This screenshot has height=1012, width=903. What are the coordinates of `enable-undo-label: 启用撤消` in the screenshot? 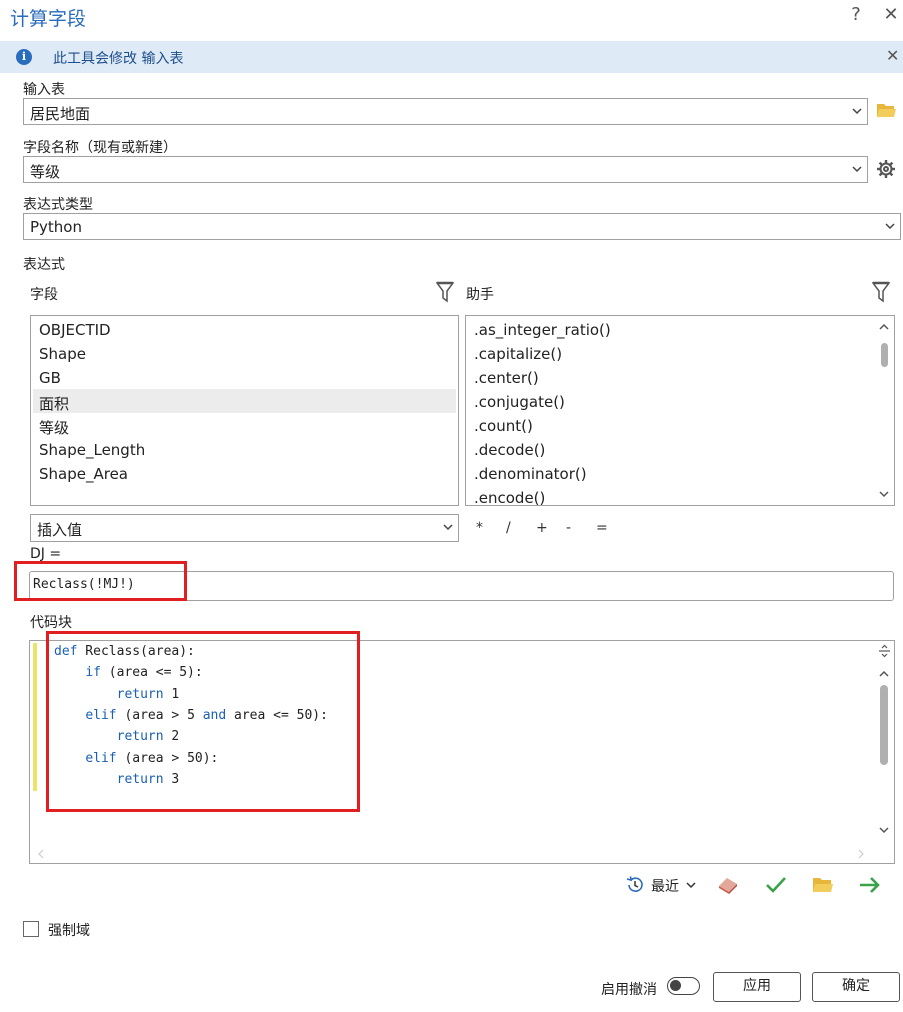 It's located at (629, 990).